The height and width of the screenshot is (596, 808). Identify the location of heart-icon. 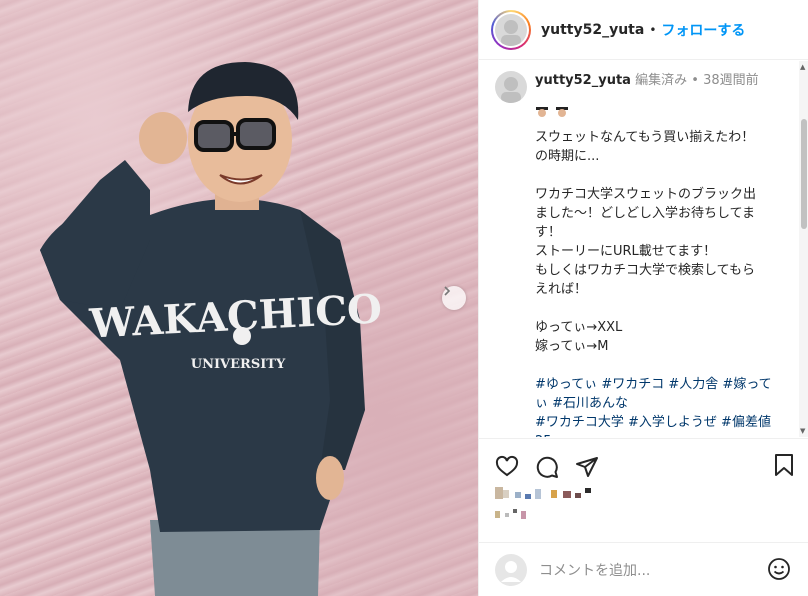
(507, 467).